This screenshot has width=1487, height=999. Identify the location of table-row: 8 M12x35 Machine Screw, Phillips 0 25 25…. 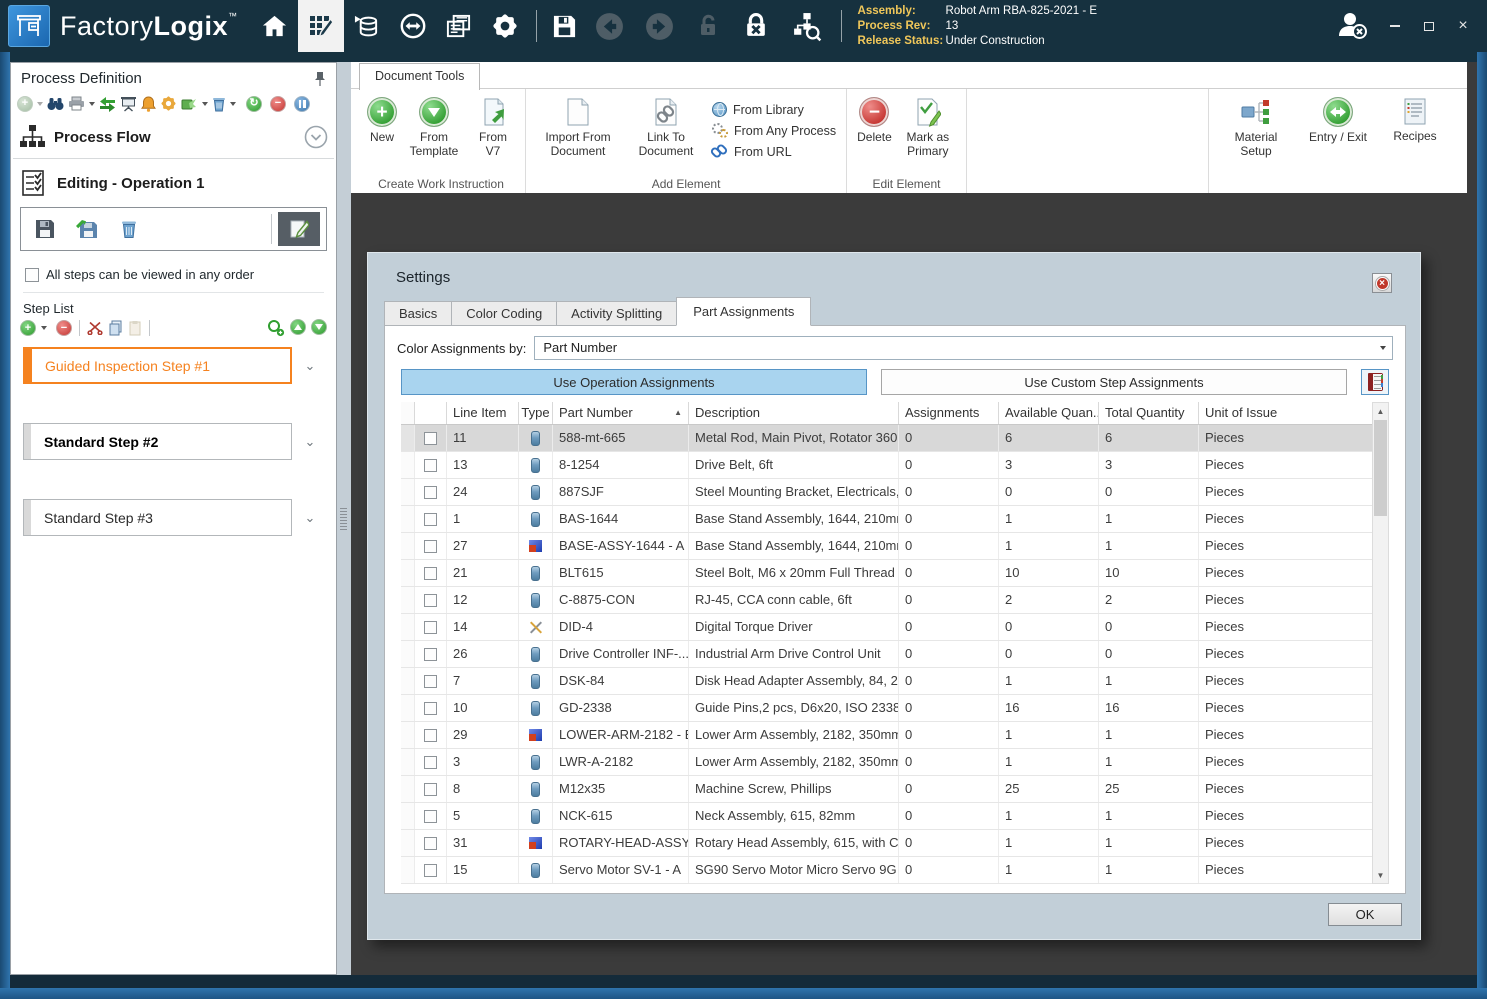
(886, 789).